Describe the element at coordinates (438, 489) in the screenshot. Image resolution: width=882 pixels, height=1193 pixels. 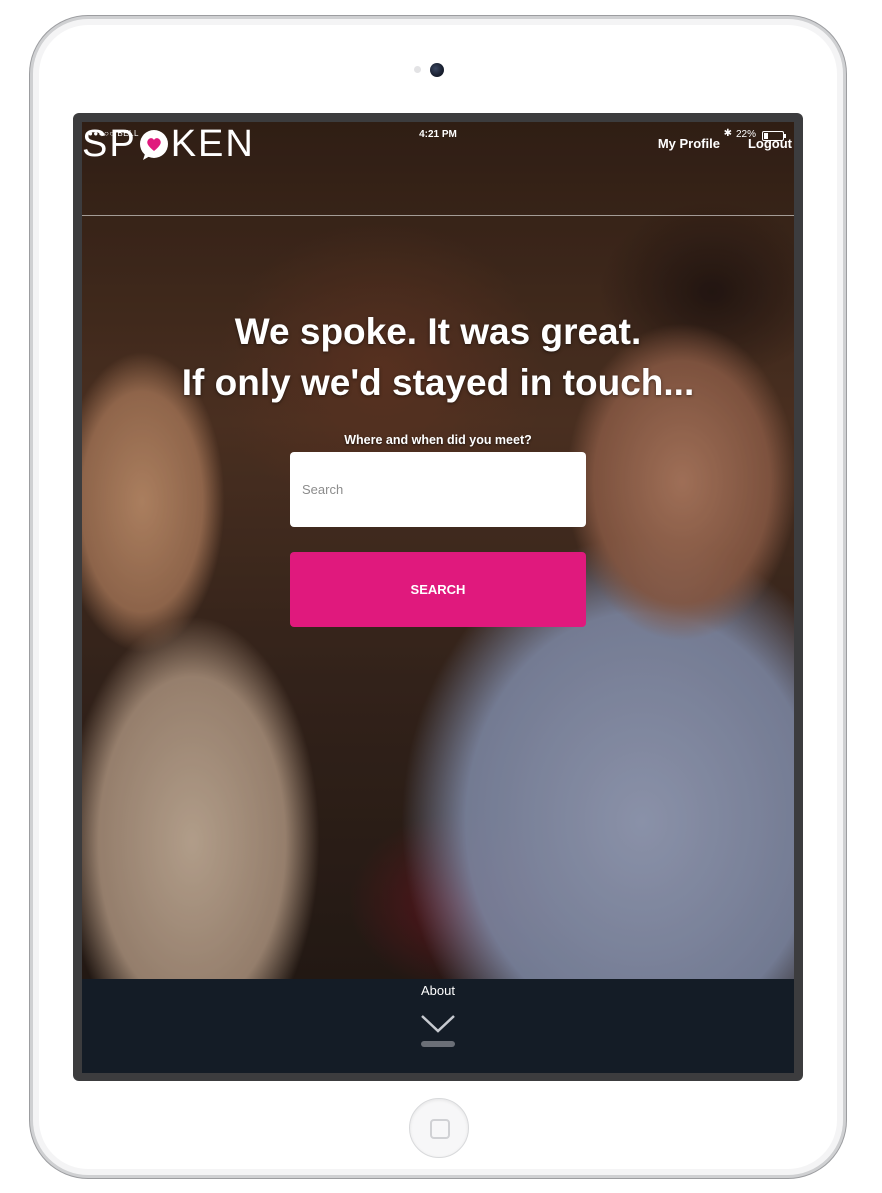
I see `search-input` at that location.